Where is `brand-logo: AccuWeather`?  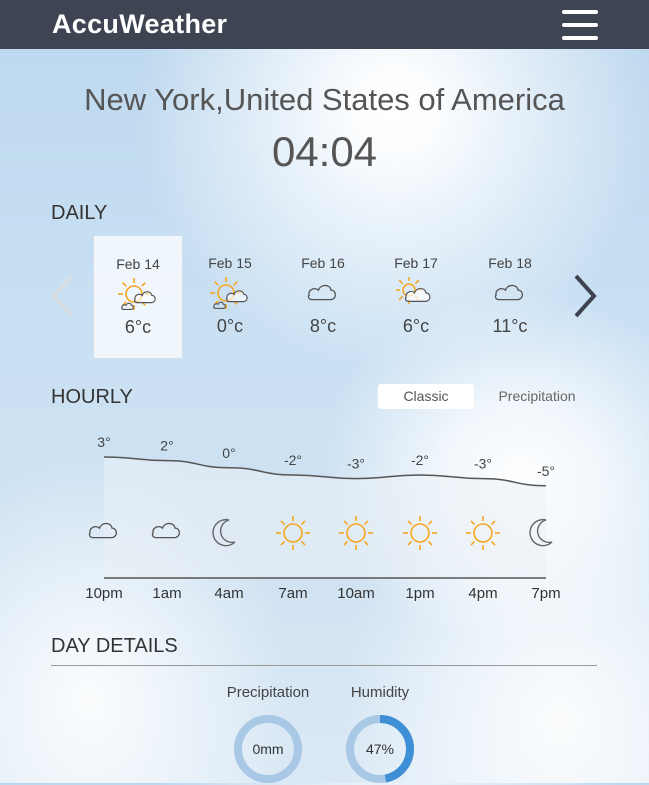 brand-logo: AccuWeather is located at coordinates (139, 24).